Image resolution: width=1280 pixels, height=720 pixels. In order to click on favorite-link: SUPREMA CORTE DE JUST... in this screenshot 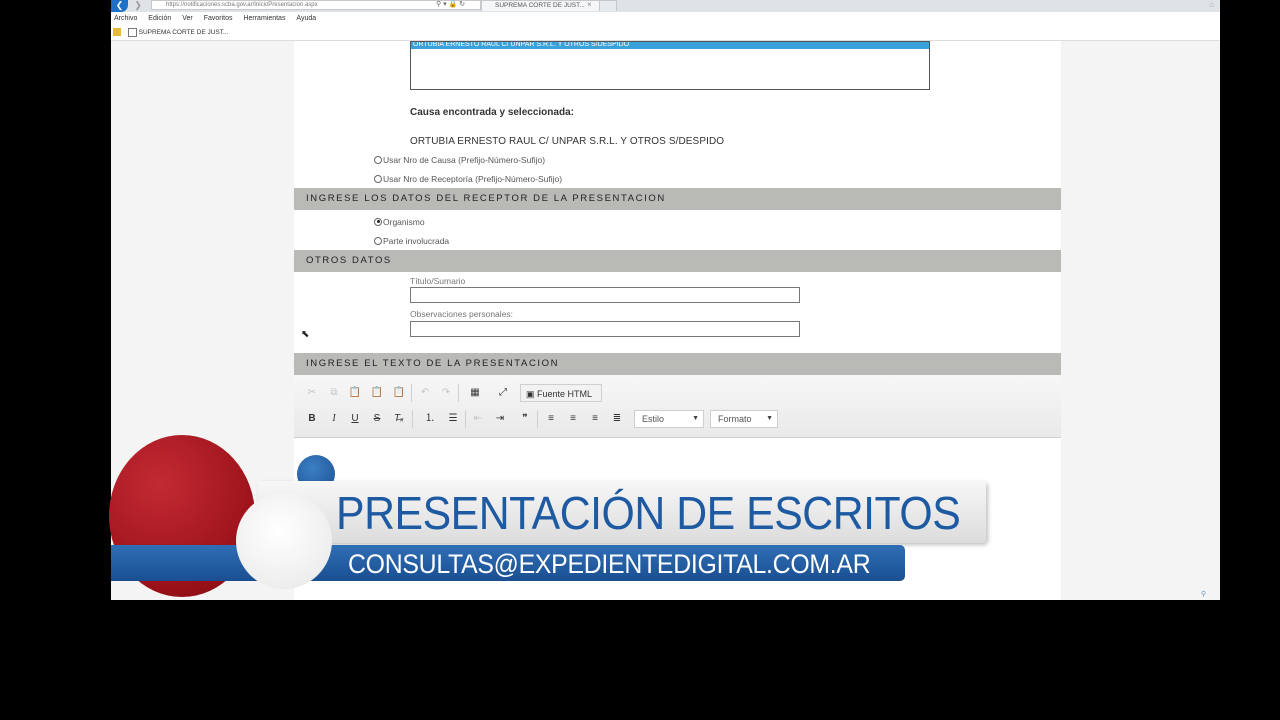, I will do `click(184, 32)`.